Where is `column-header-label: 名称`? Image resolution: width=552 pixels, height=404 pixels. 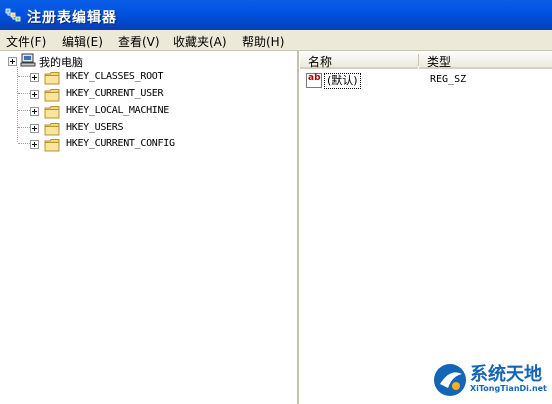
column-header-label: 名称 is located at coordinates (320, 62).